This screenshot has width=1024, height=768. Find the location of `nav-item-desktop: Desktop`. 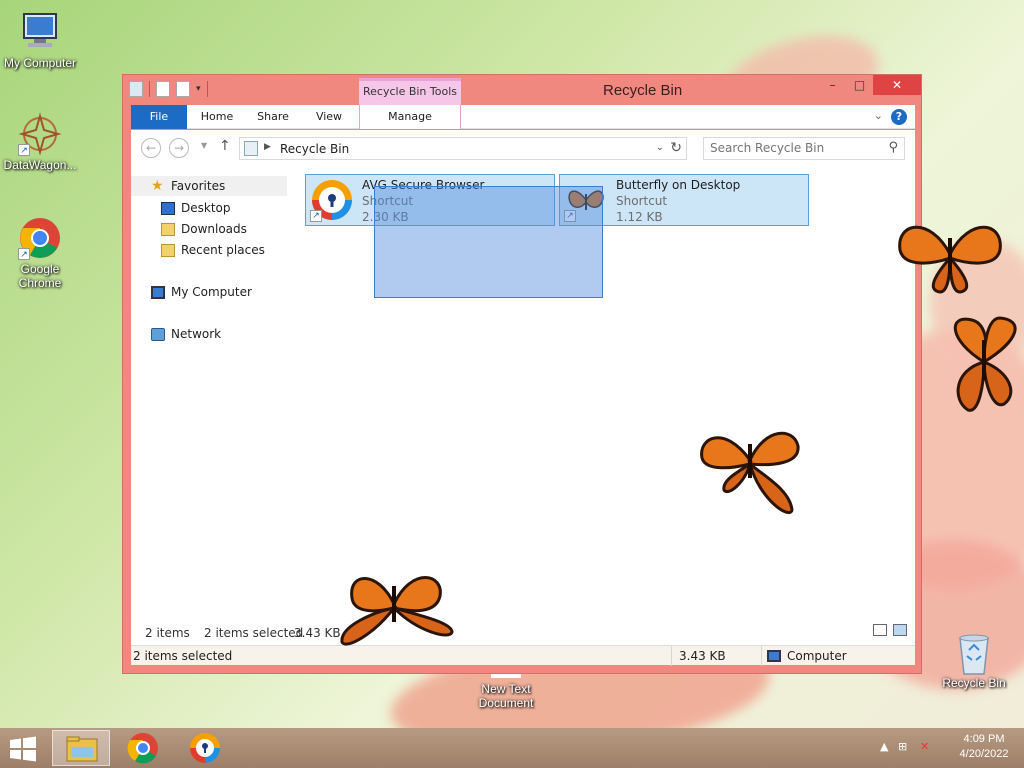

nav-item-desktop: Desktop is located at coordinates (196, 208).